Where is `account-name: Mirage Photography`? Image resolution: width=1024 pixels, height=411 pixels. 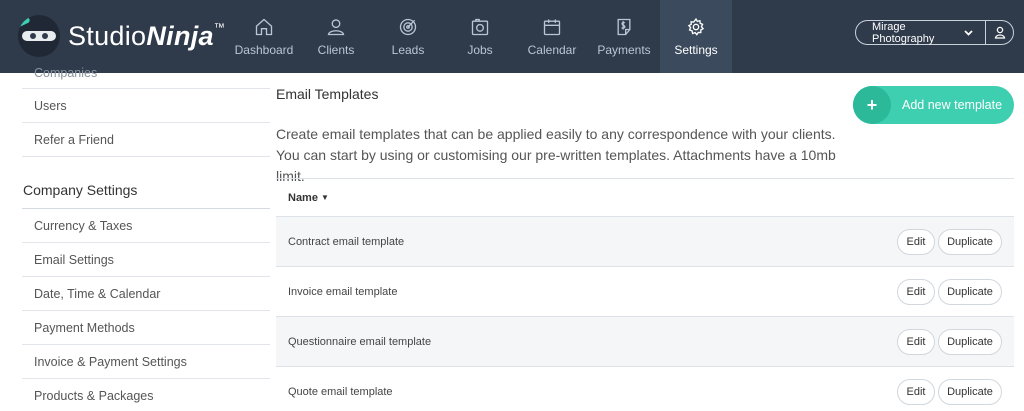
account-name: Mirage Photography is located at coordinates (903, 32).